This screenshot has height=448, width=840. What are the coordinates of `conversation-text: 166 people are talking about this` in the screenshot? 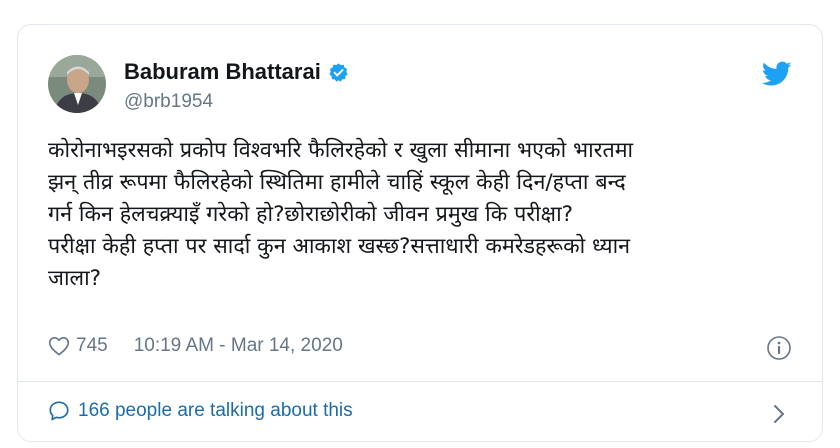 It's located at (215, 411).